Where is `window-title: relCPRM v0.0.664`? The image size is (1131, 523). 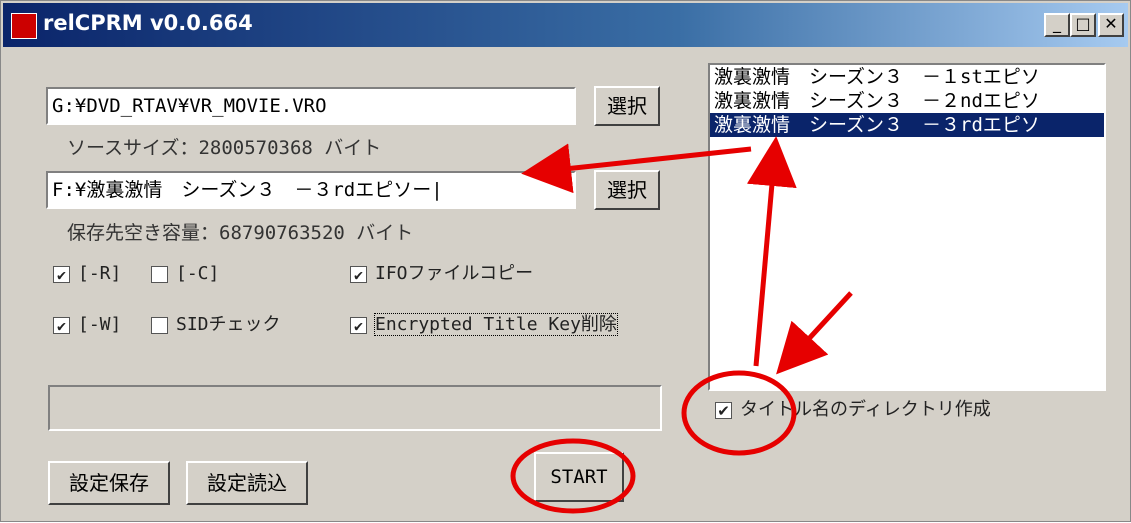 window-title: relCPRM v0.0.664 is located at coordinates (148, 23).